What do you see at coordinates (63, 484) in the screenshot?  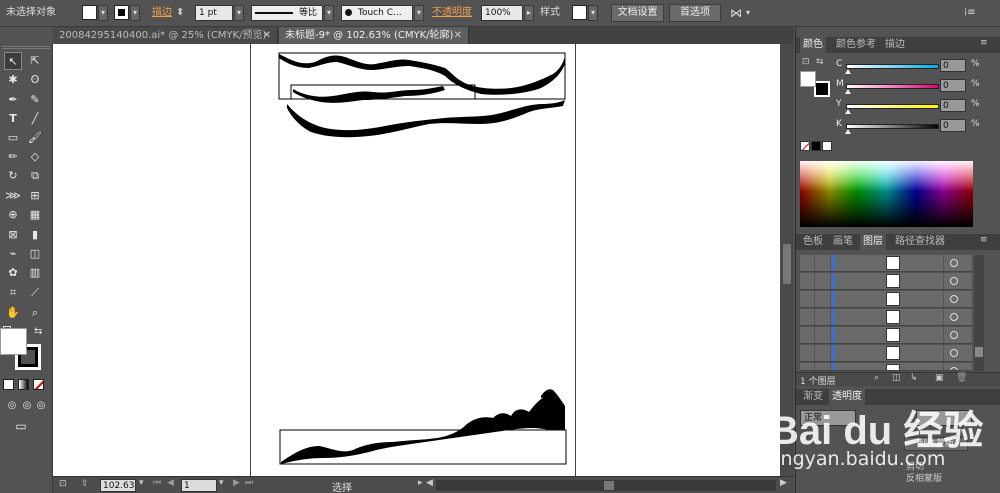 I see `sync-icon: ⊡` at bounding box center [63, 484].